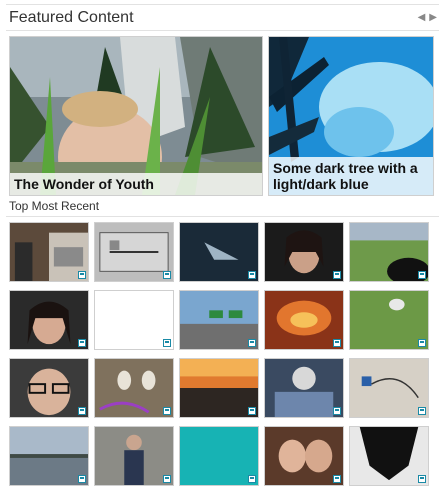  What do you see at coordinates (427, 18) in the screenshot?
I see `carousel-nav: ◀ ▶` at bounding box center [427, 18].